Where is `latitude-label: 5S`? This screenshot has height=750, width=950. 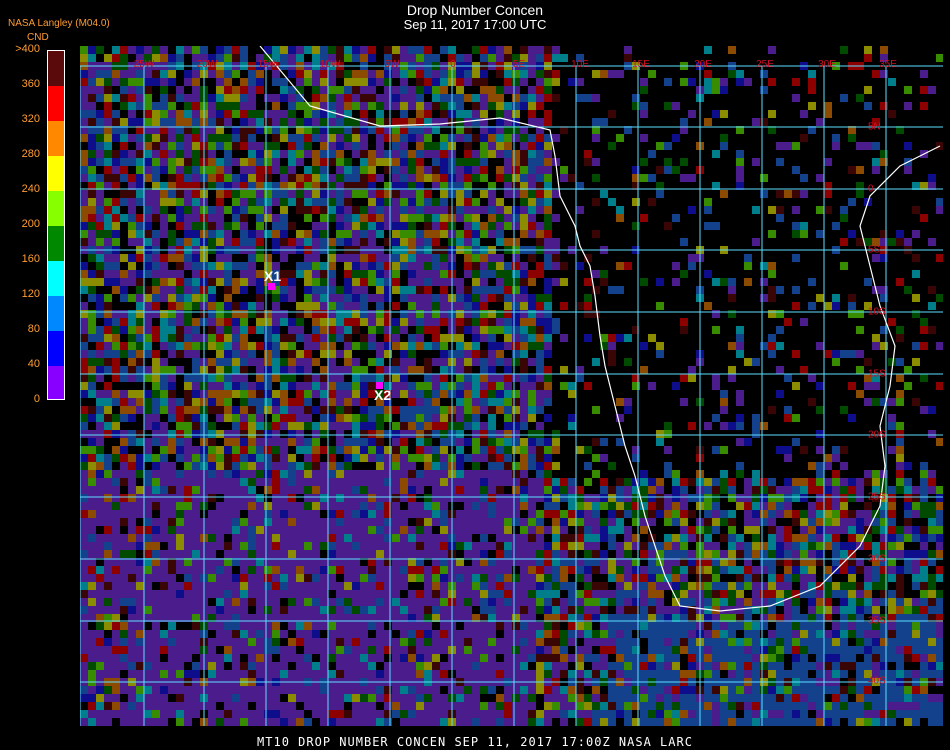
latitude-label: 5S is located at coordinates (874, 250).